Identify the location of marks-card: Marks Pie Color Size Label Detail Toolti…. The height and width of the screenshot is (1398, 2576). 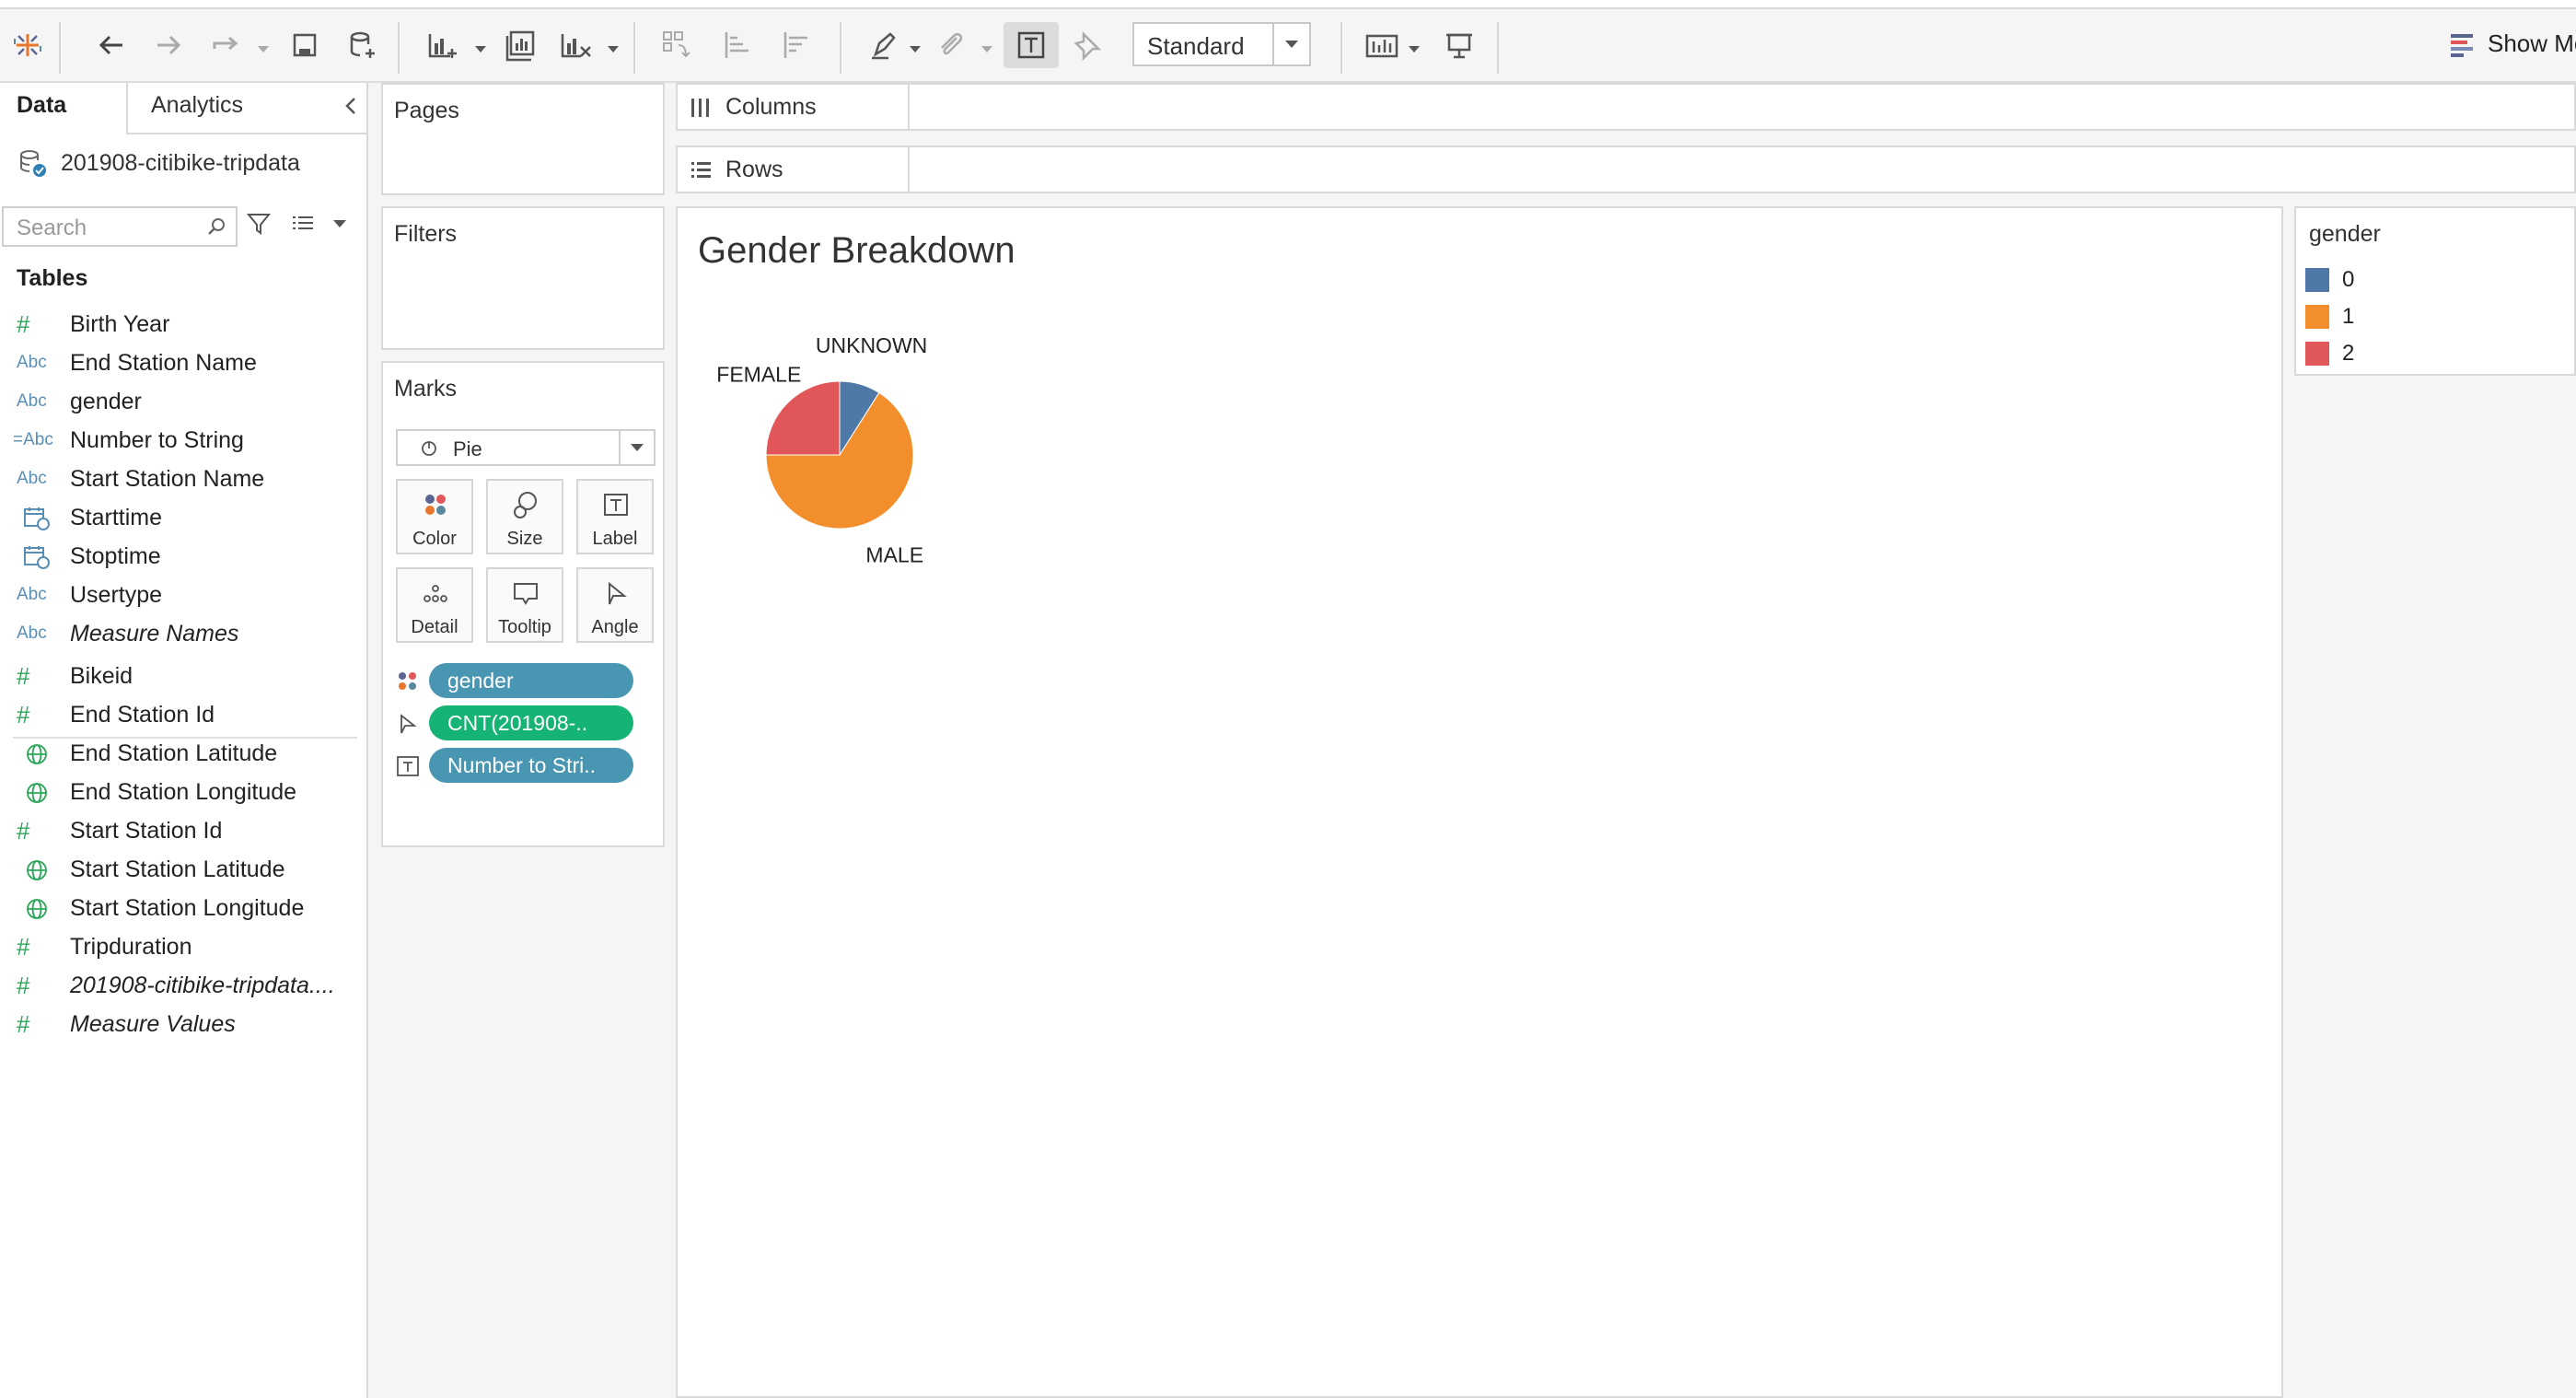
(523, 604).